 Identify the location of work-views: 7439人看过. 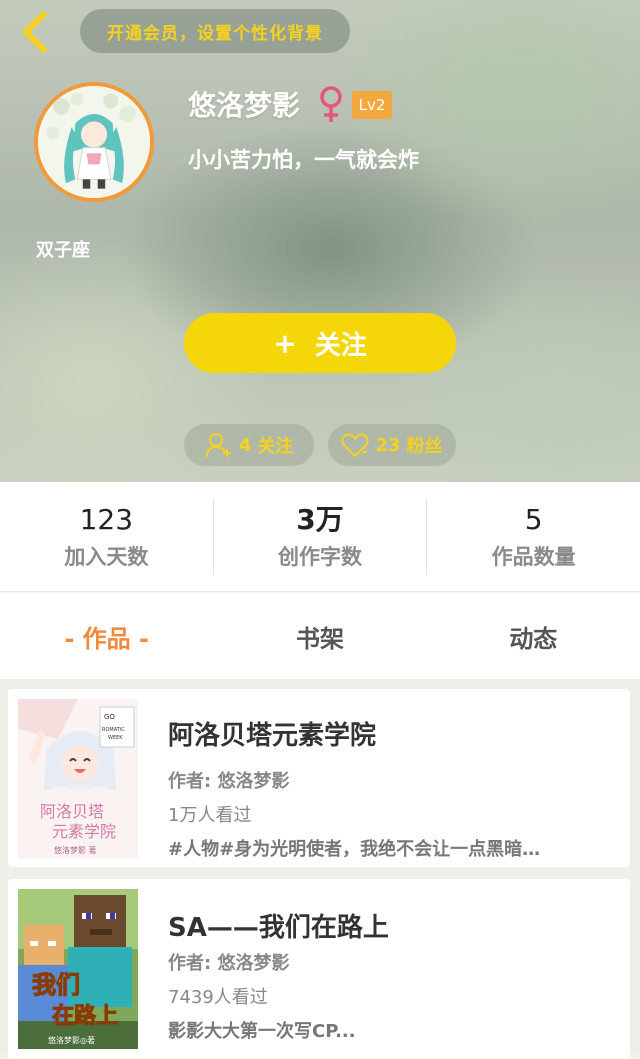
(218, 997).